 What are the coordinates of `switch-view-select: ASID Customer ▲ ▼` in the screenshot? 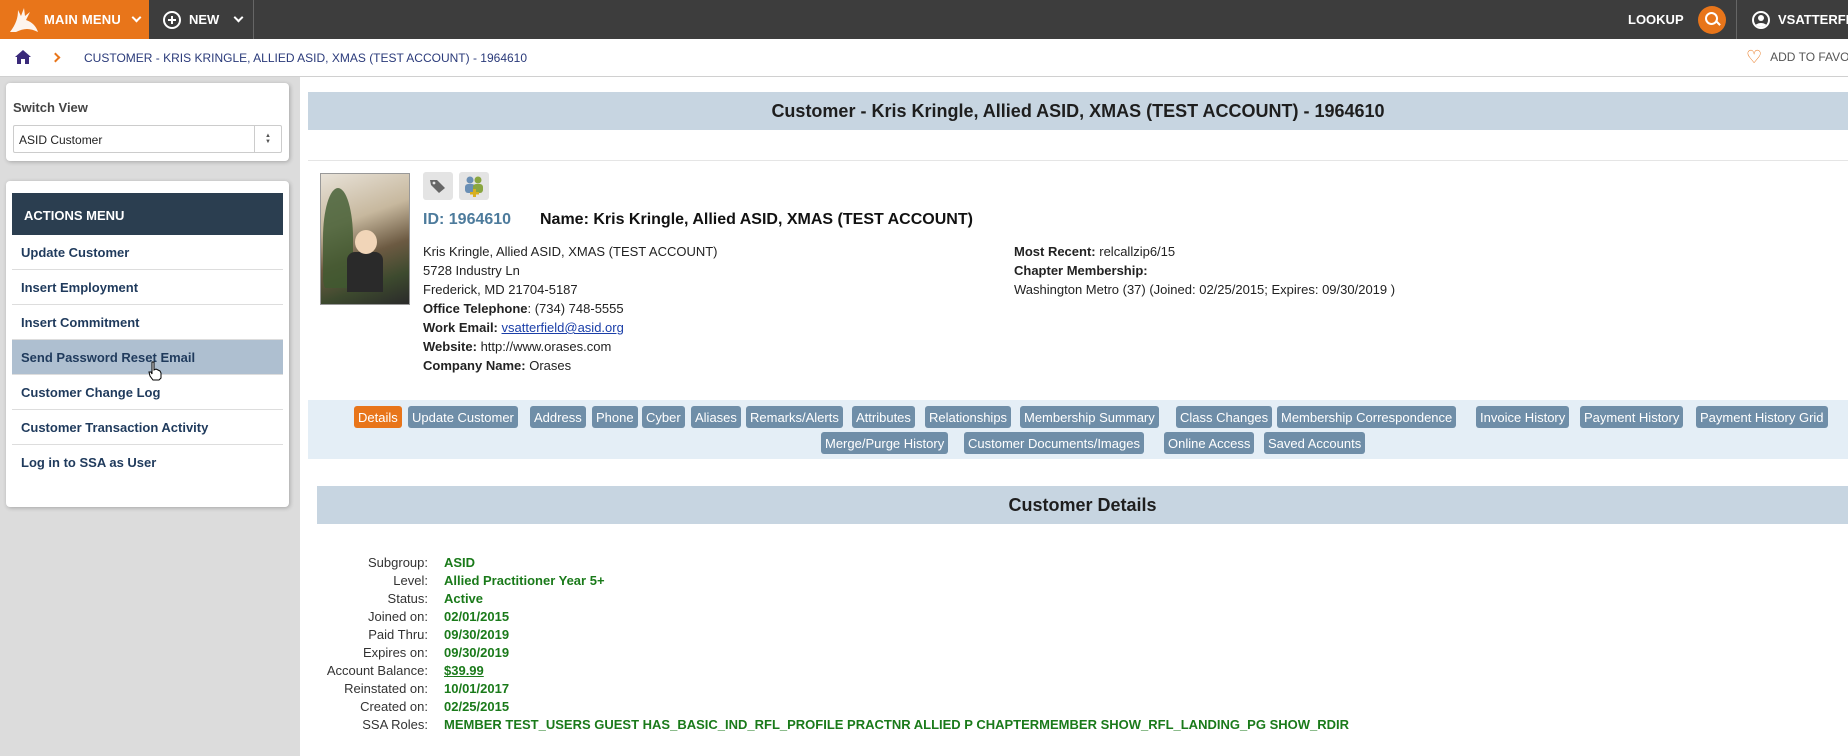 It's located at (147, 139).